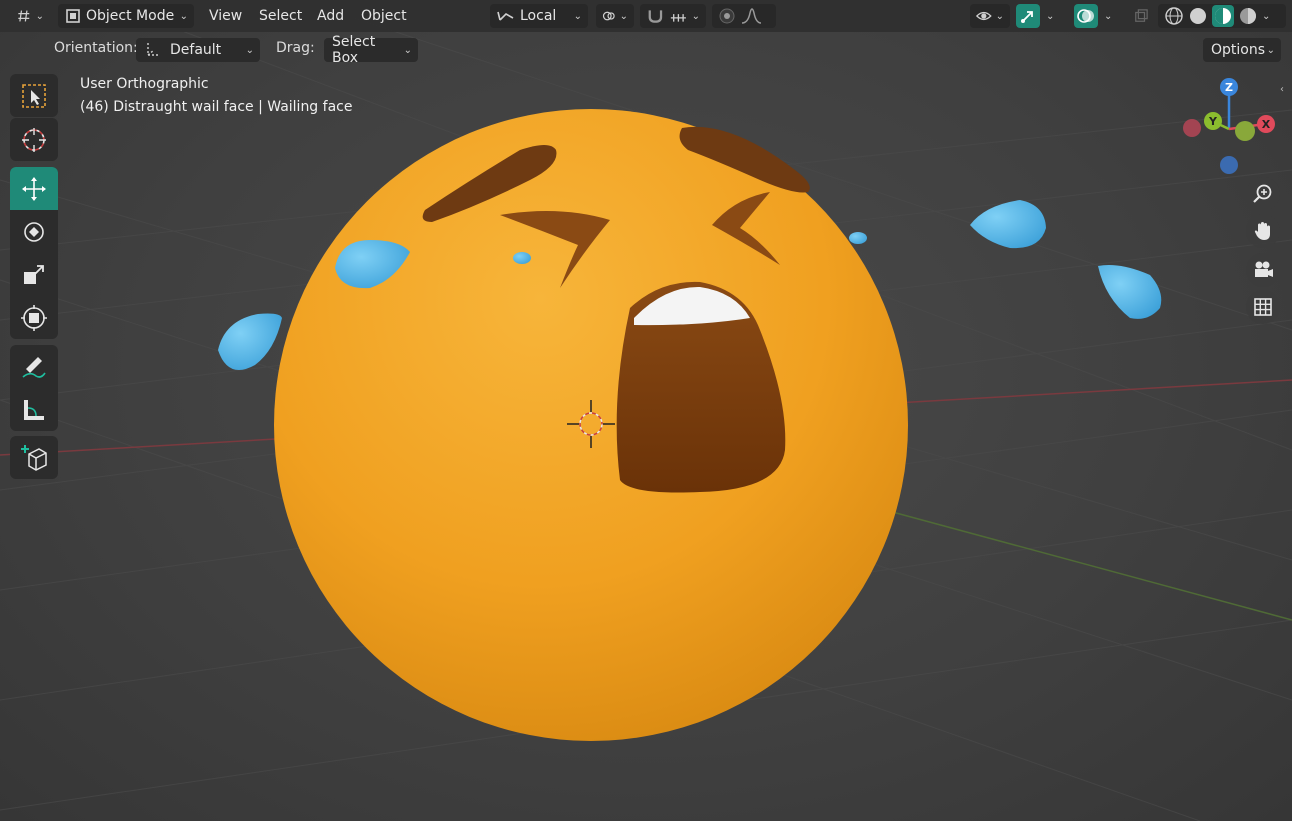 Image resolution: width=1292 pixels, height=821 pixels. I want to click on scale-icon, so click(34, 274).